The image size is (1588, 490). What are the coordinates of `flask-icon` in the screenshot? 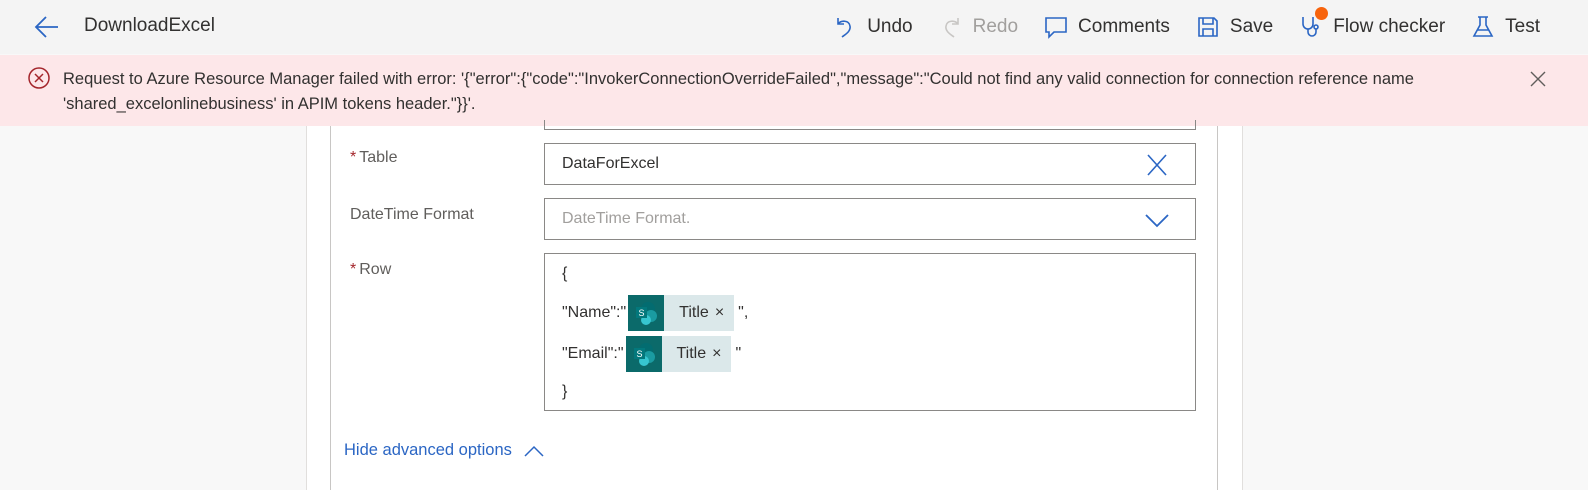 It's located at (1483, 26).